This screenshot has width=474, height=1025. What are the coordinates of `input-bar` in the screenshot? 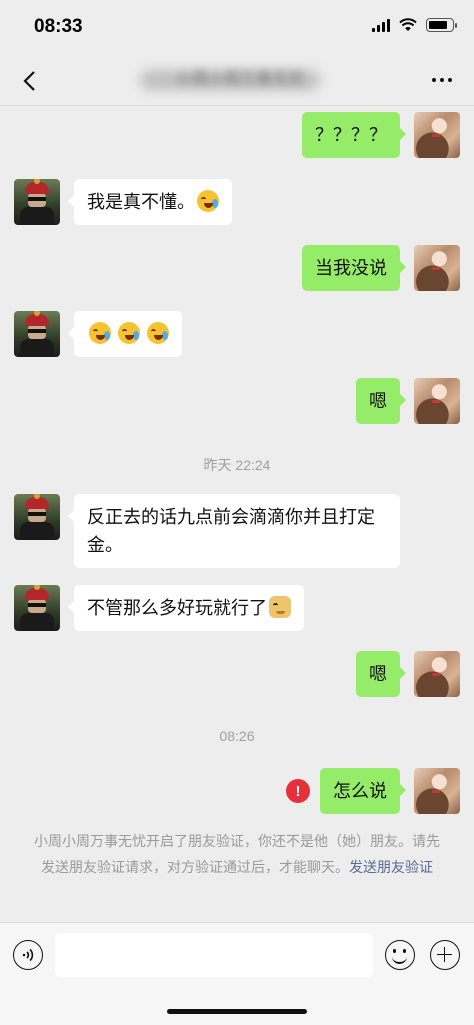 It's located at (237, 973).